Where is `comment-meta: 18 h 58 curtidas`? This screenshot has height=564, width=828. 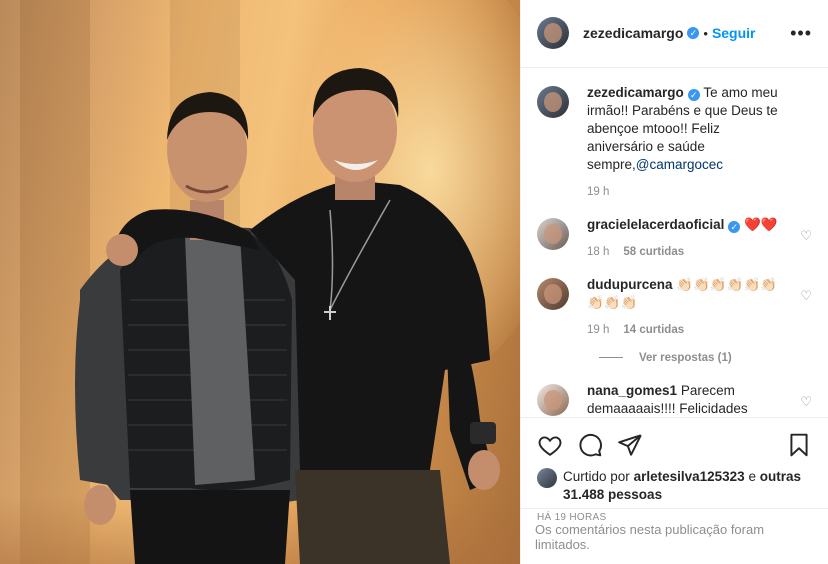
comment-meta: 18 h 58 curtidas is located at coordinates (686, 252).